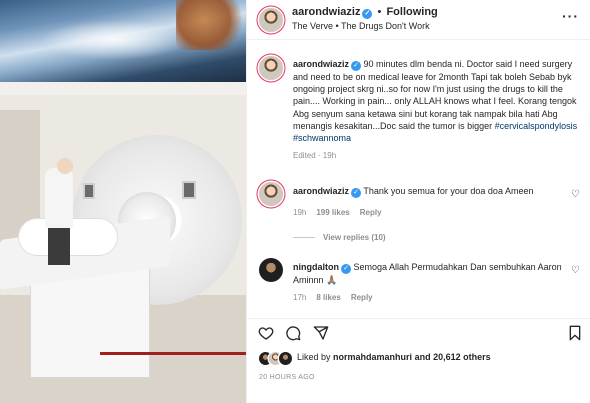 This screenshot has width=590, height=403. I want to click on audio-track: The Verve • The Drugs Don't Work, so click(361, 26).